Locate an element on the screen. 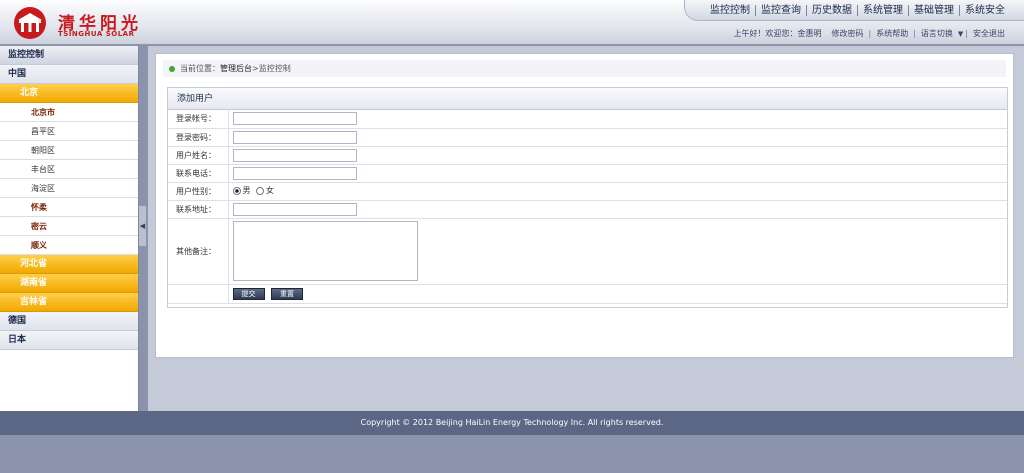 The image size is (1024, 473). gender-female-radio: 女 is located at coordinates (265, 190).